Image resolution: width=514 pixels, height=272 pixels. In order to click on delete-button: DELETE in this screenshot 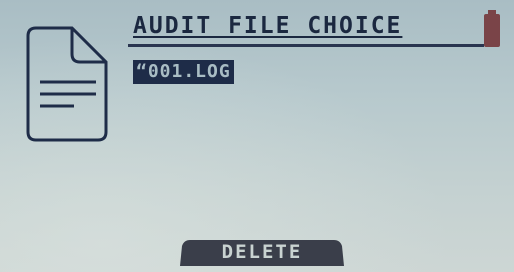, I will do `click(262, 252)`.